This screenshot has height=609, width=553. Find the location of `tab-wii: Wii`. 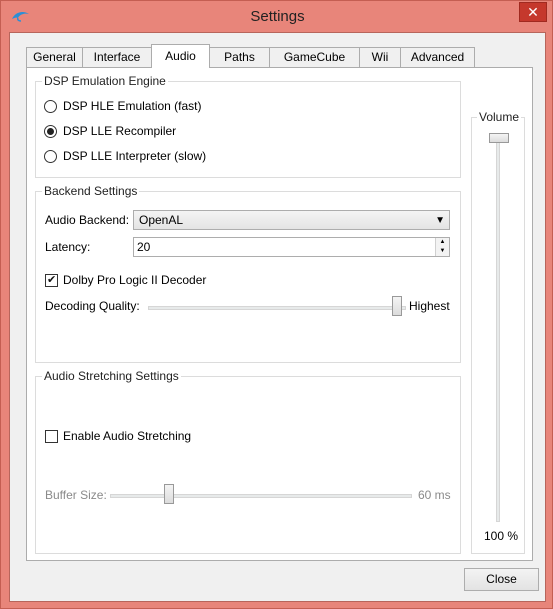

tab-wii: Wii is located at coordinates (380, 57).